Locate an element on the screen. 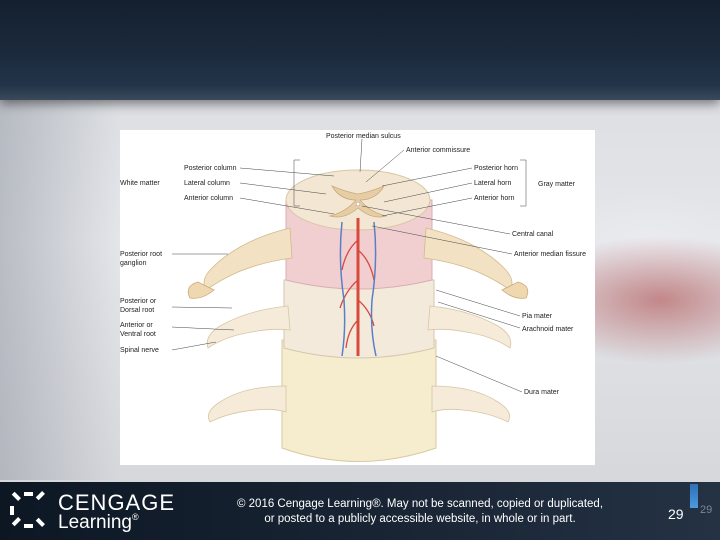 This screenshot has width=720, height=540. label-arachnoid-mater: Arachnoid mater is located at coordinates (548, 329).